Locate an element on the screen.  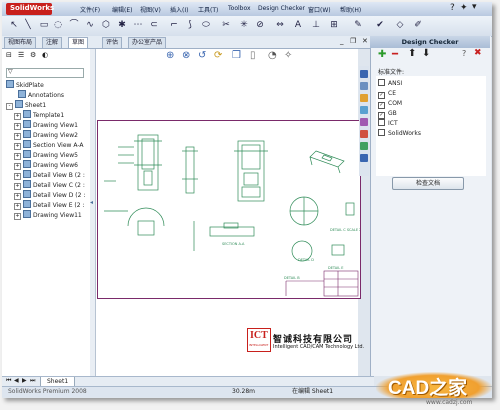
remove-icon: ━ is located at coordinates (395, 54).